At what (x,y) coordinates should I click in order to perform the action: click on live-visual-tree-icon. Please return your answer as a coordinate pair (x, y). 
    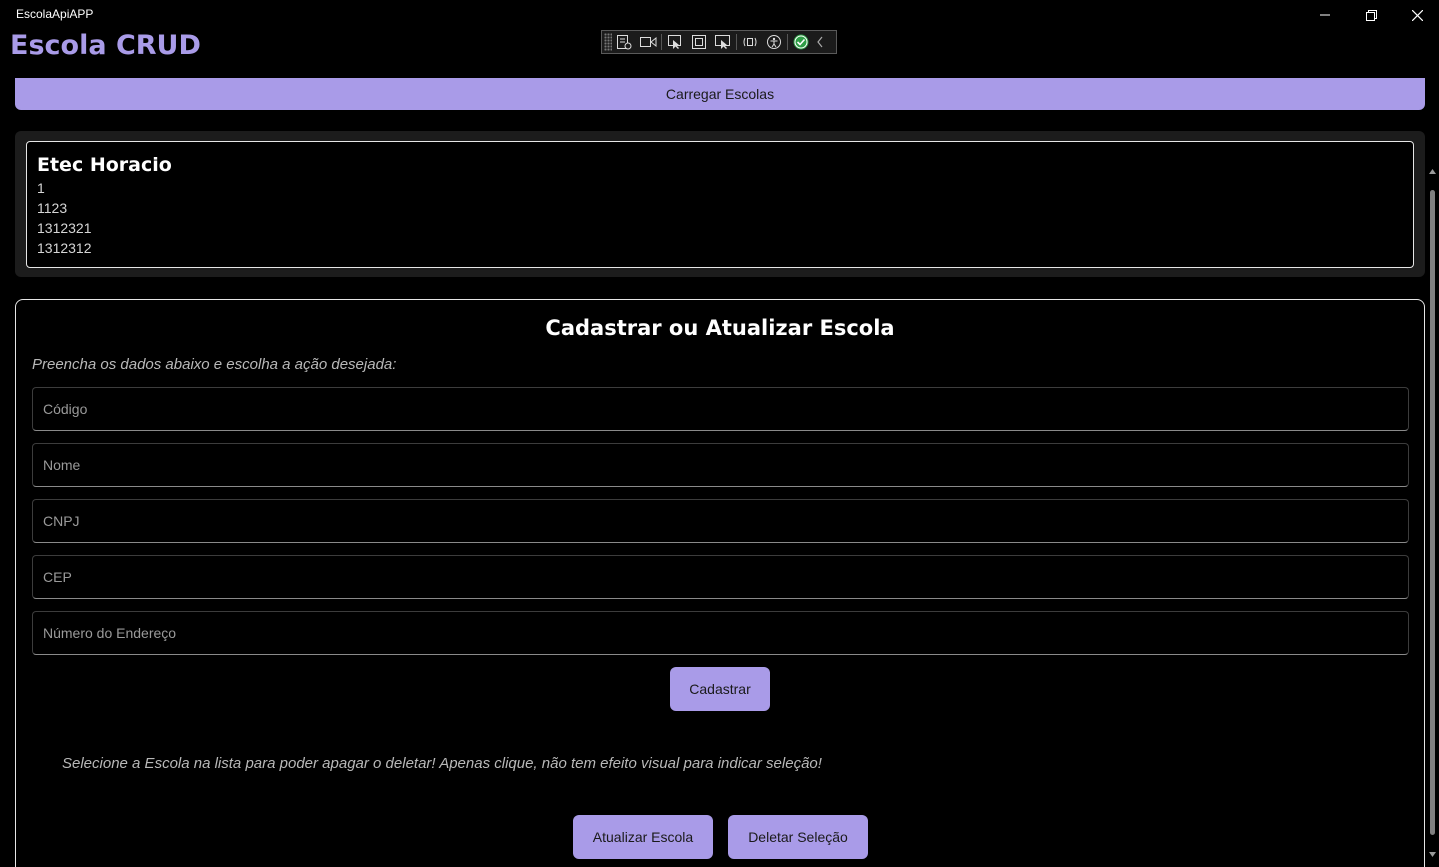
    Looking at the image, I should click on (624, 42).